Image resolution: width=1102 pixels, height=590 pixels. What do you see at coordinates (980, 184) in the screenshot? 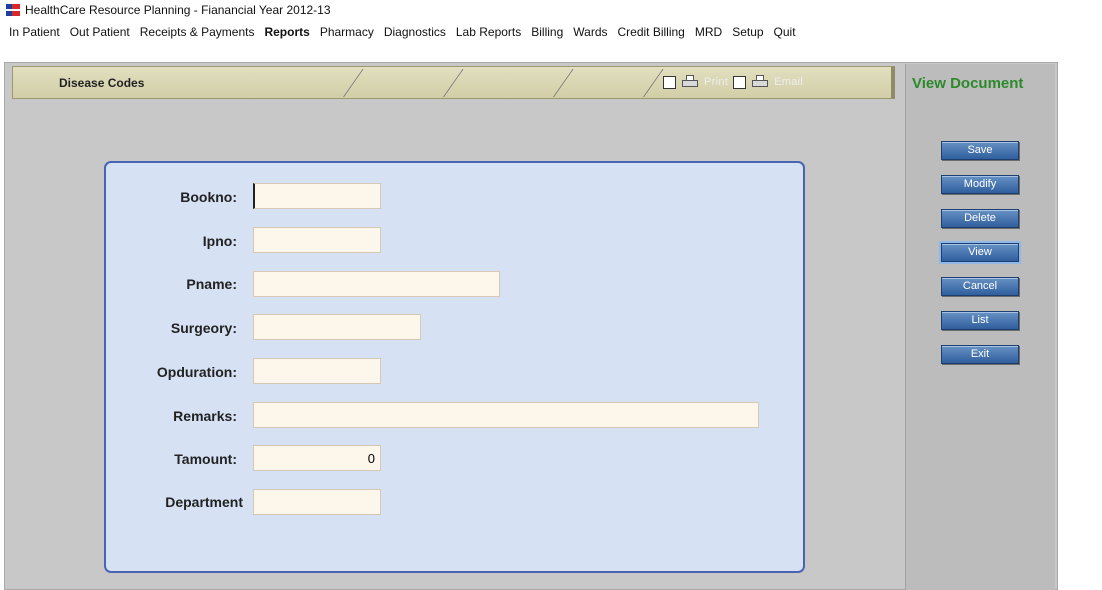
I see `modify-button: Modify` at bounding box center [980, 184].